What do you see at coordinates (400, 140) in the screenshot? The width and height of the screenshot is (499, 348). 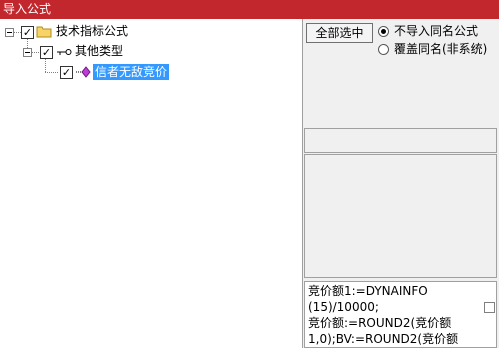 I see `formula-name-field` at bounding box center [400, 140].